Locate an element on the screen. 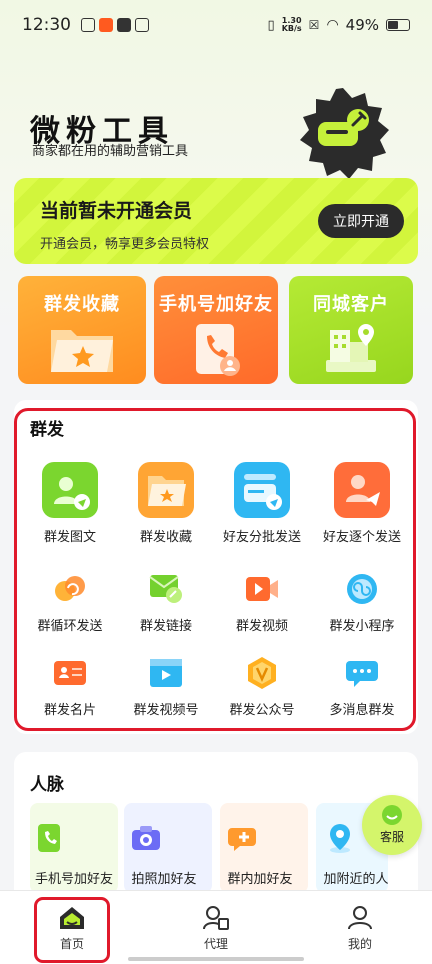 Image resolution: width=432 pixels, height=964 pixels. customer-service-button: 客服 is located at coordinates (392, 825).